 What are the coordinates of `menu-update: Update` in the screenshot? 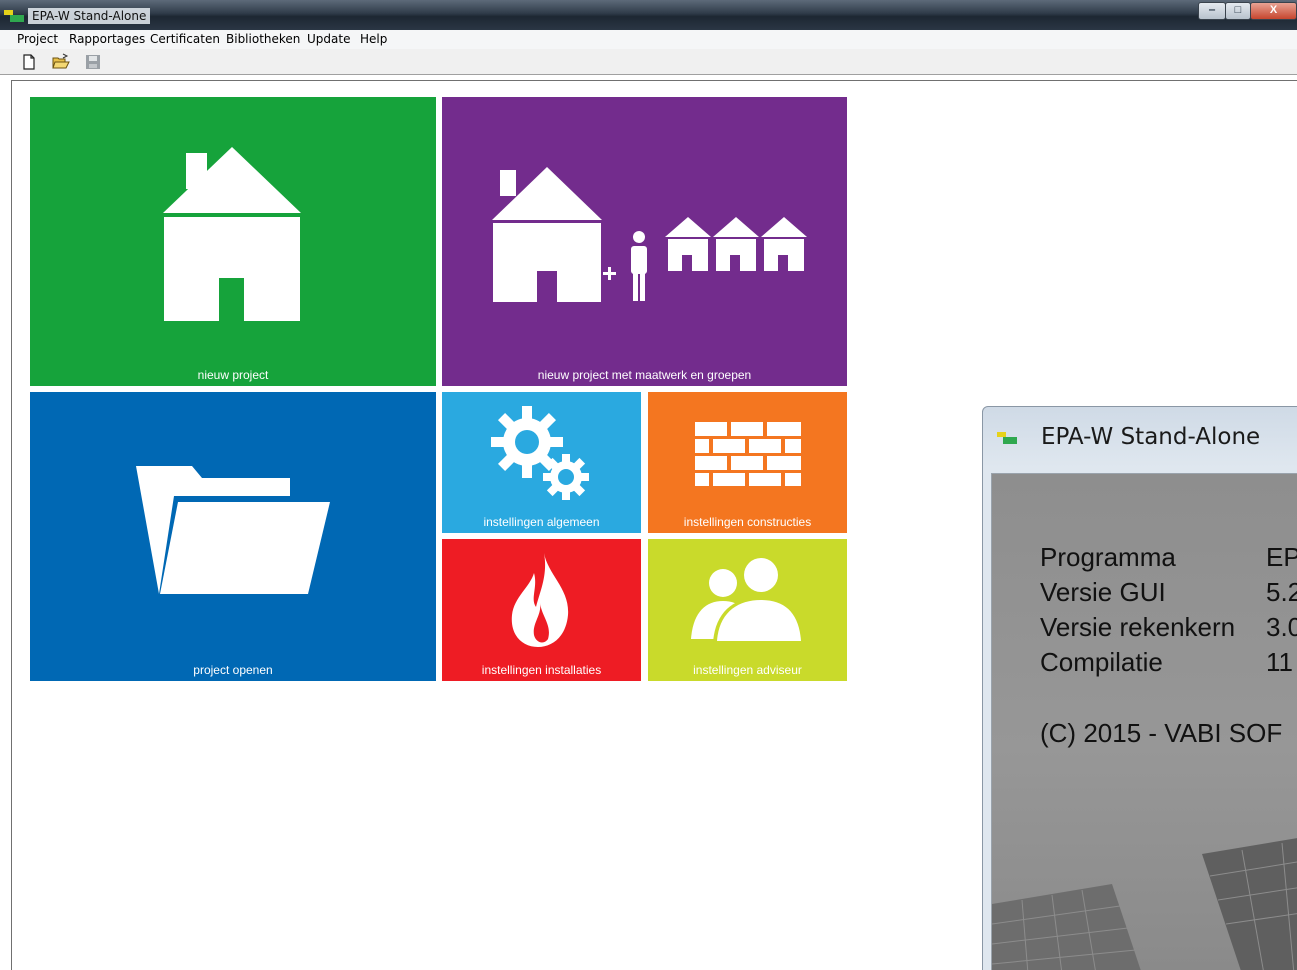 It's located at (328, 39).